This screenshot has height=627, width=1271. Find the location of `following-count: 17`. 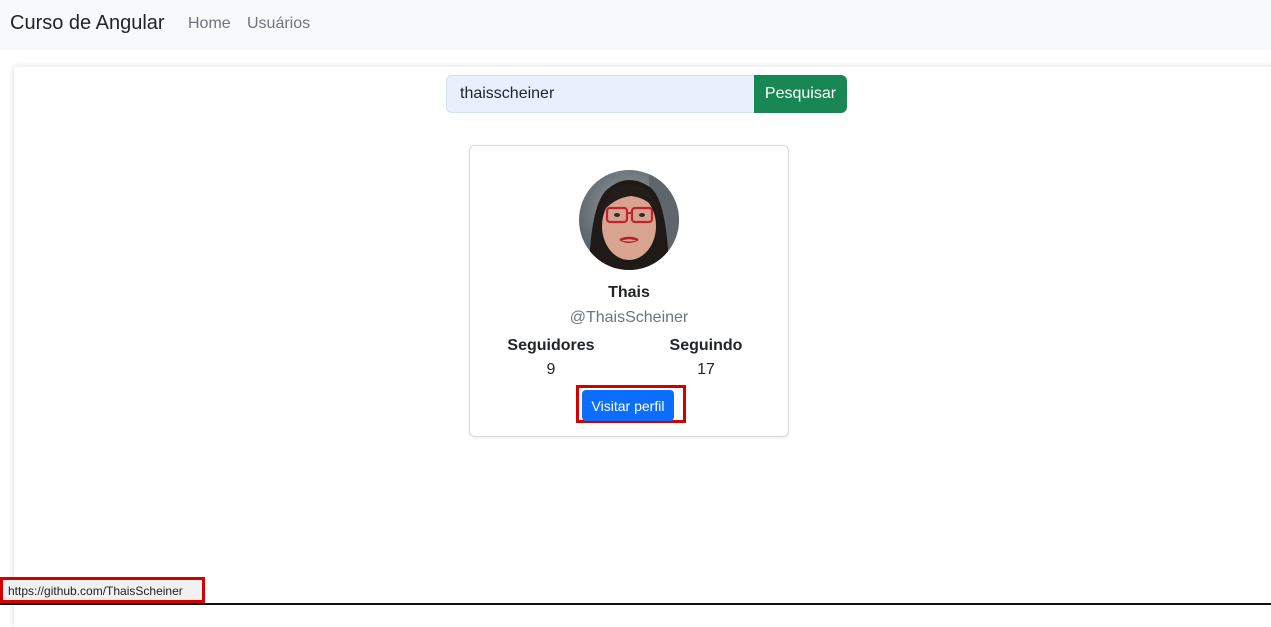

following-count: 17 is located at coordinates (706, 369).